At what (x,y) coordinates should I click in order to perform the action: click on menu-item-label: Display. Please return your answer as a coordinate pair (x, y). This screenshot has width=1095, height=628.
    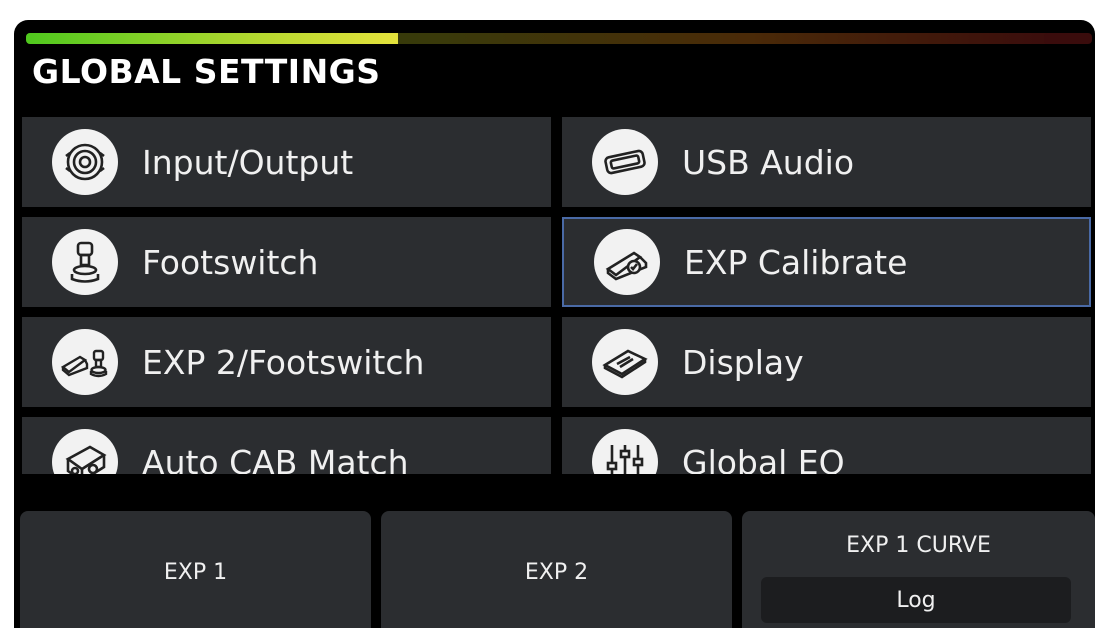
    Looking at the image, I should click on (743, 362).